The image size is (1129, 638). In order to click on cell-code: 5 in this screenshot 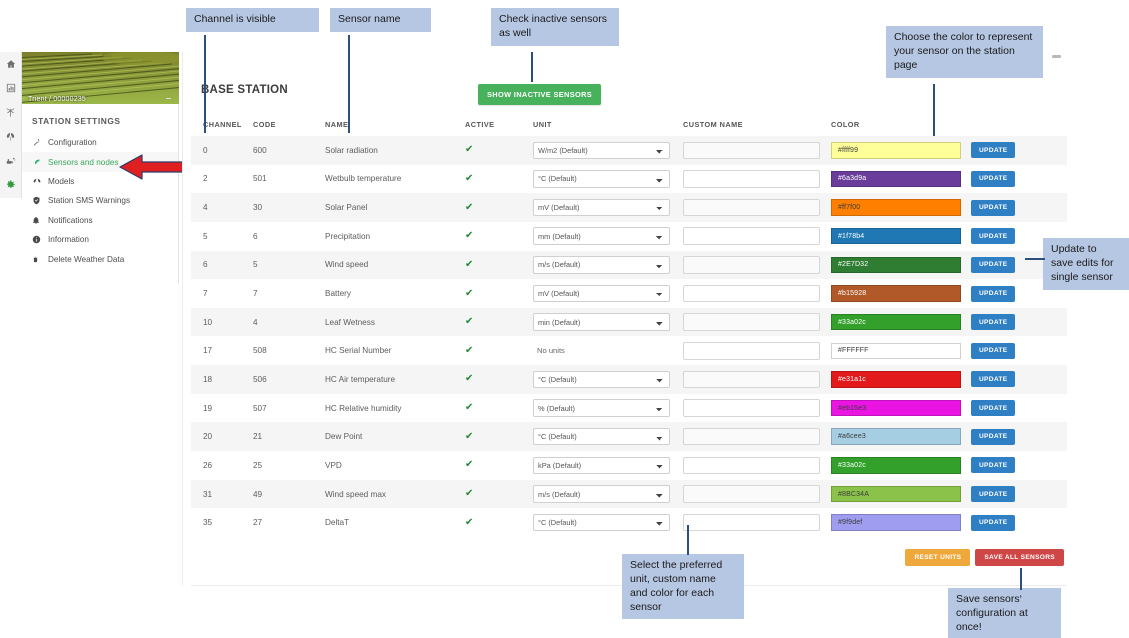, I will do `click(255, 265)`.